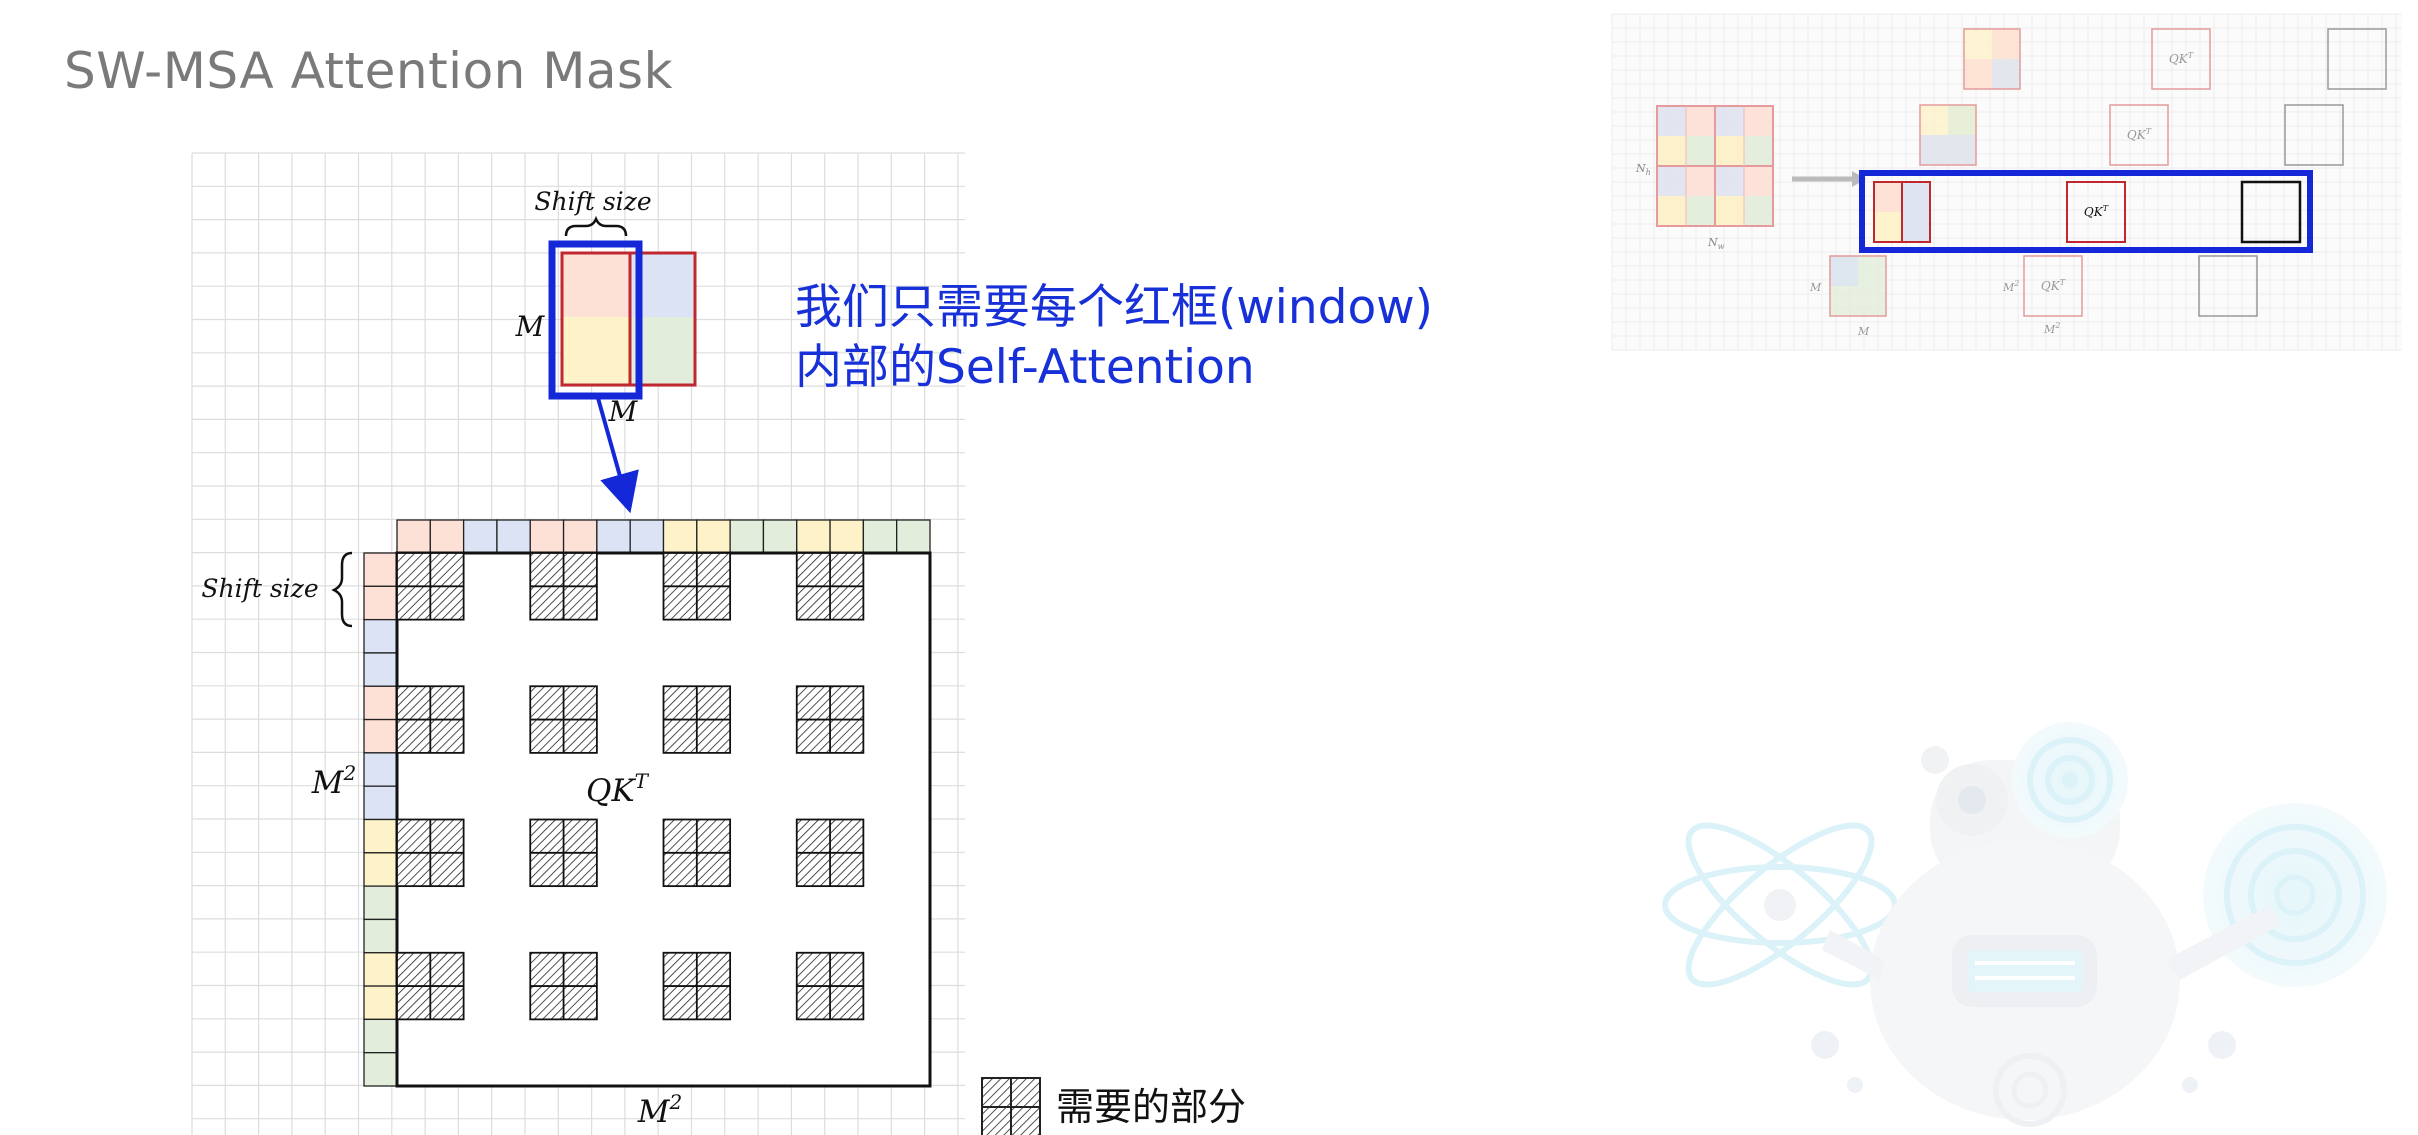 This screenshot has width=2418, height=1135. Describe the element at coordinates (1863, 331) in the screenshot. I see `thumb-m-label-bottom: M` at that location.